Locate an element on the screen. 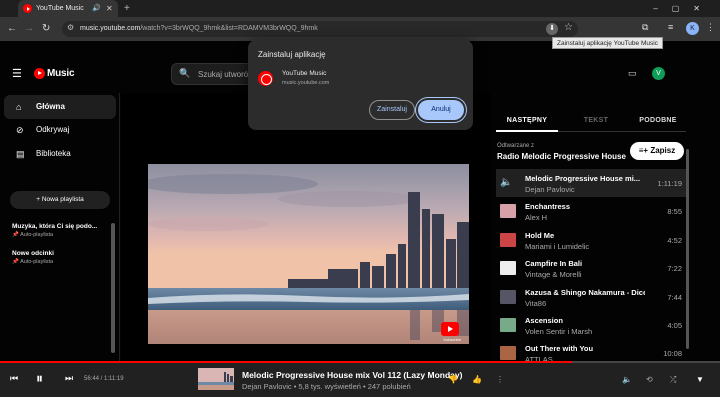 This screenshot has height=397, width=720. queue-item: Ascension Volen Sentir i Marsh 4:05 is located at coordinates (591, 325).